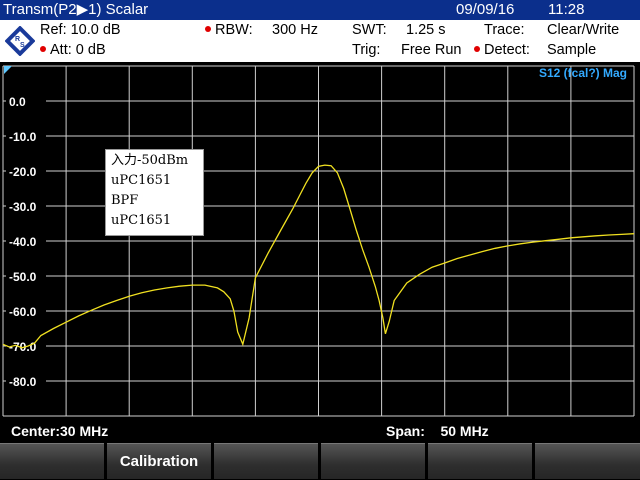 The height and width of the screenshot is (480, 640). What do you see at coordinates (78, 50) in the screenshot?
I see `att-text: Att: 0 dB` at bounding box center [78, 50].